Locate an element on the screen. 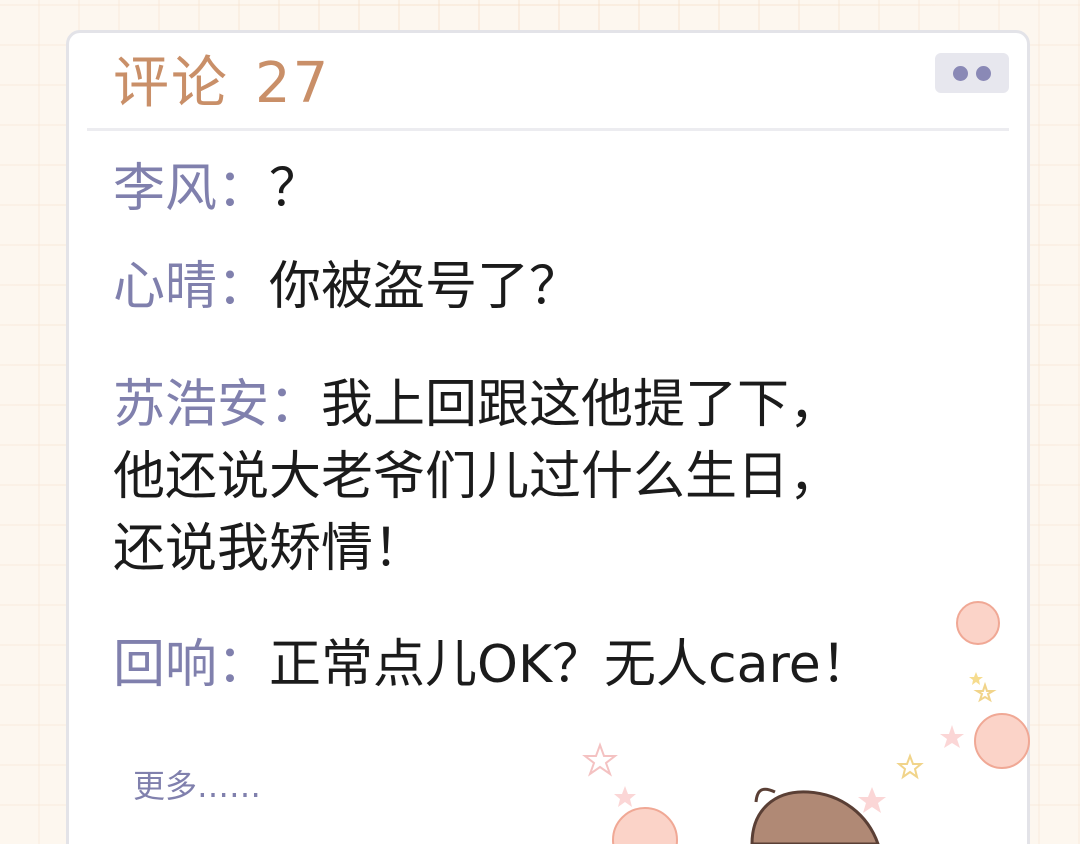  comment-item: 心晴：你被盗号了？ is located at coordinates (553, 287).